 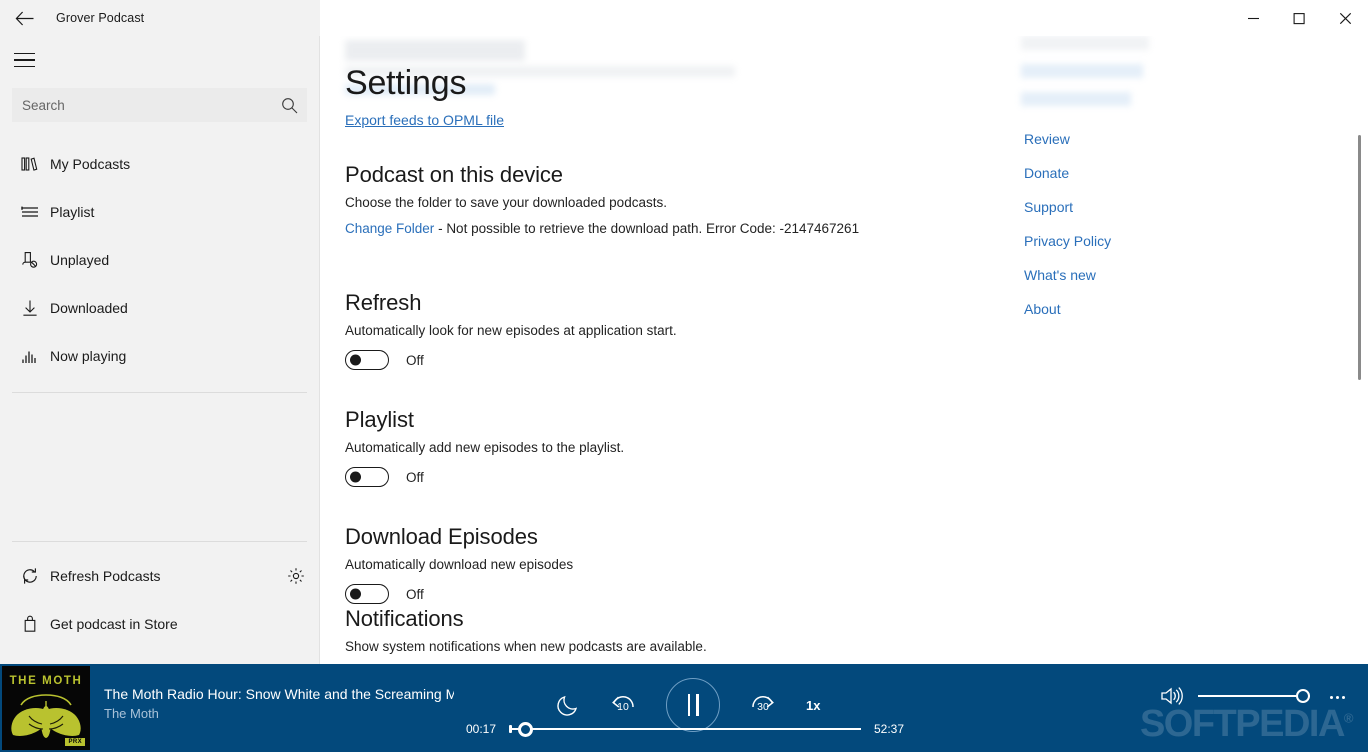 What do you see at coordinates (114, 624) in the screenshot?
I see `sidebar-item-label: Get podcast in Store` at bounding box center [114, 624].